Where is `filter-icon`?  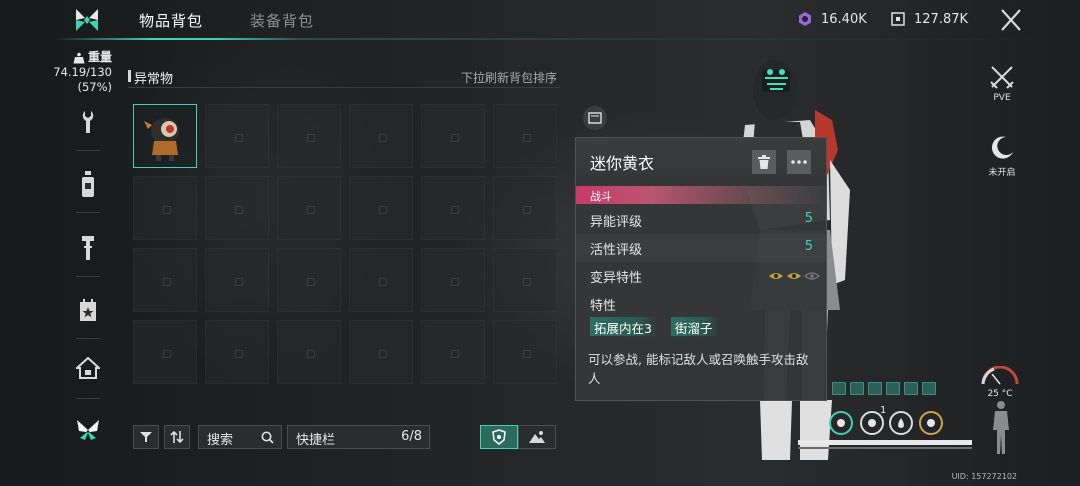
filter-icon is located at coordinates (146, 437).